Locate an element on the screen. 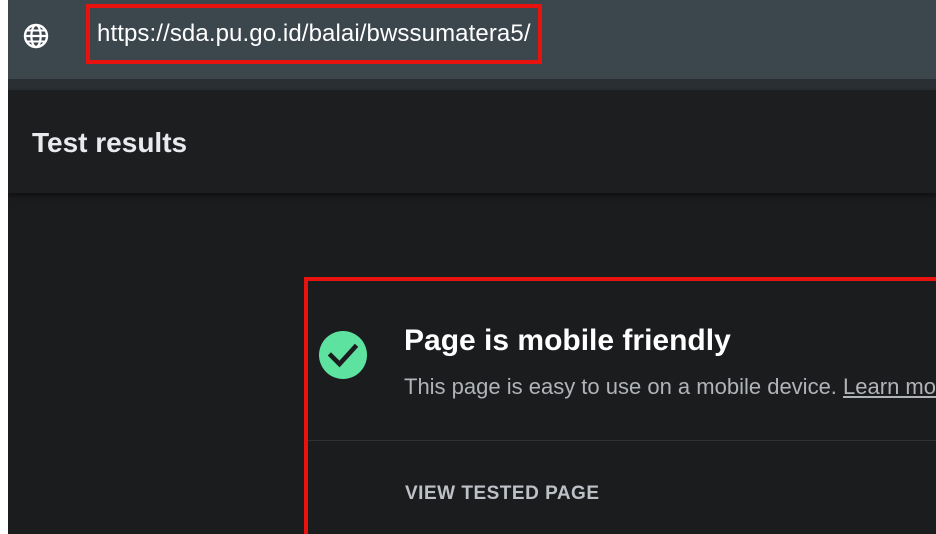 Image resolution: width=936 pixels, height=534 pixels. globe-icon is located at coordinates (36, 36).